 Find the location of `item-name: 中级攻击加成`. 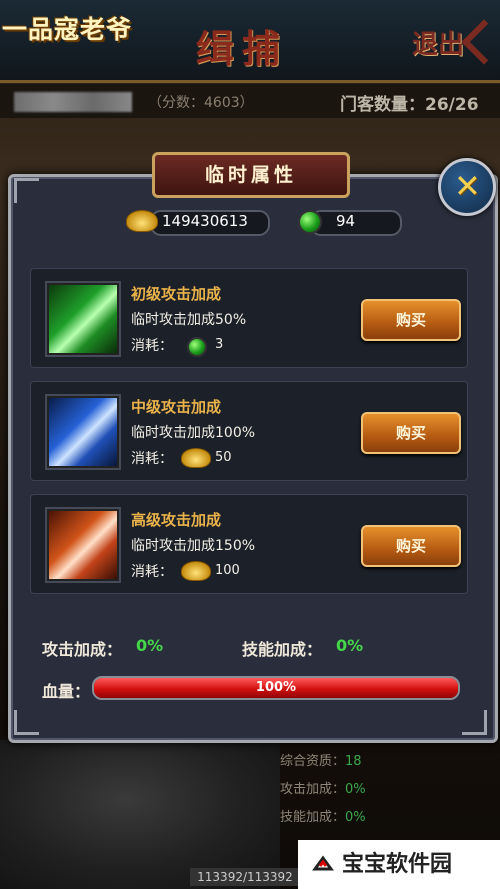

item-name: 中级攻击加成 is located at coordinates (176, 407).